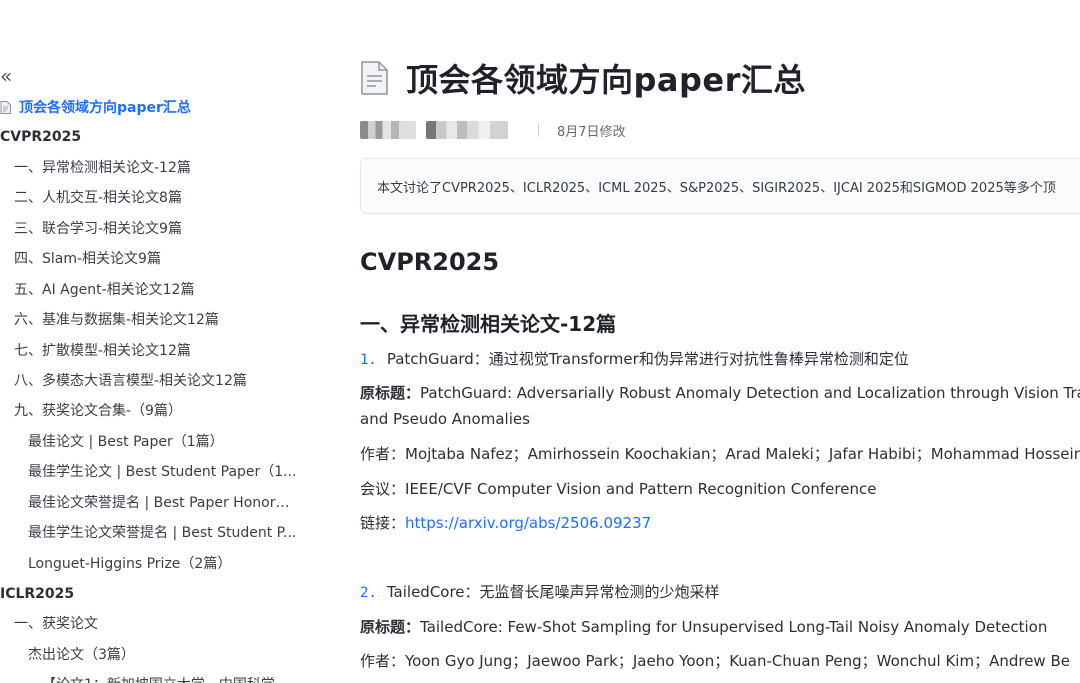 The width and height of the screenshot is (1080, 683). I want to click on toc-item: 一、获奖论文, so click(56, 624).